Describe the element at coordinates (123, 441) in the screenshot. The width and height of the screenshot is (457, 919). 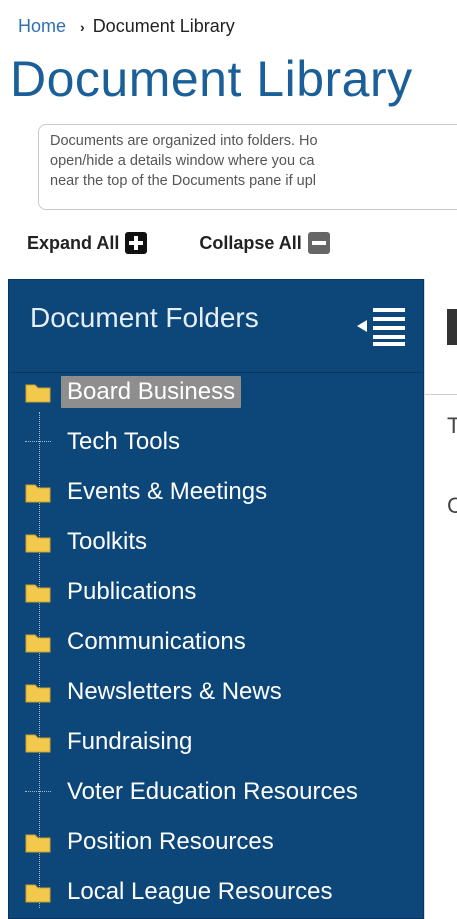
I see `tree-item-label: Tech Tools` at that location.